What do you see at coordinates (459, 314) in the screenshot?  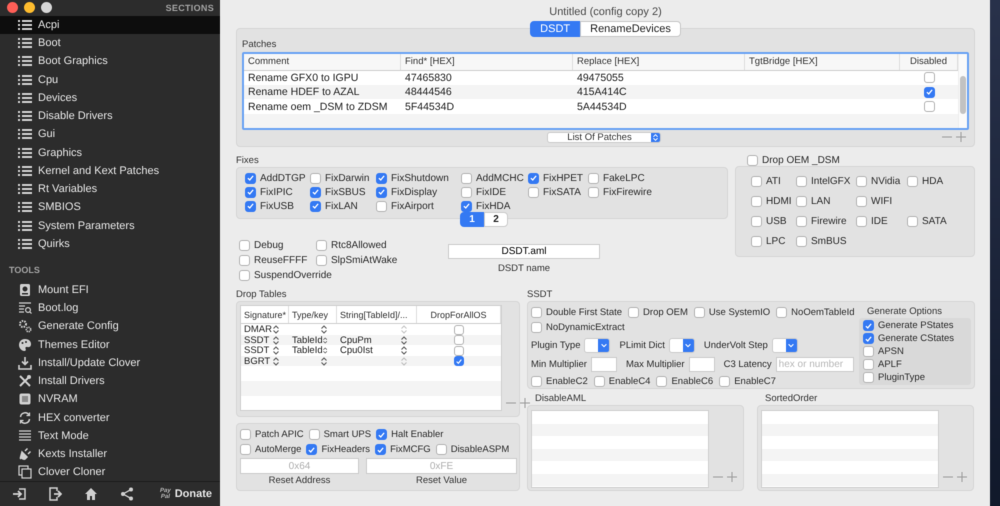 I see `column-header: DropForAllOS` at bounding box center [459, 314].